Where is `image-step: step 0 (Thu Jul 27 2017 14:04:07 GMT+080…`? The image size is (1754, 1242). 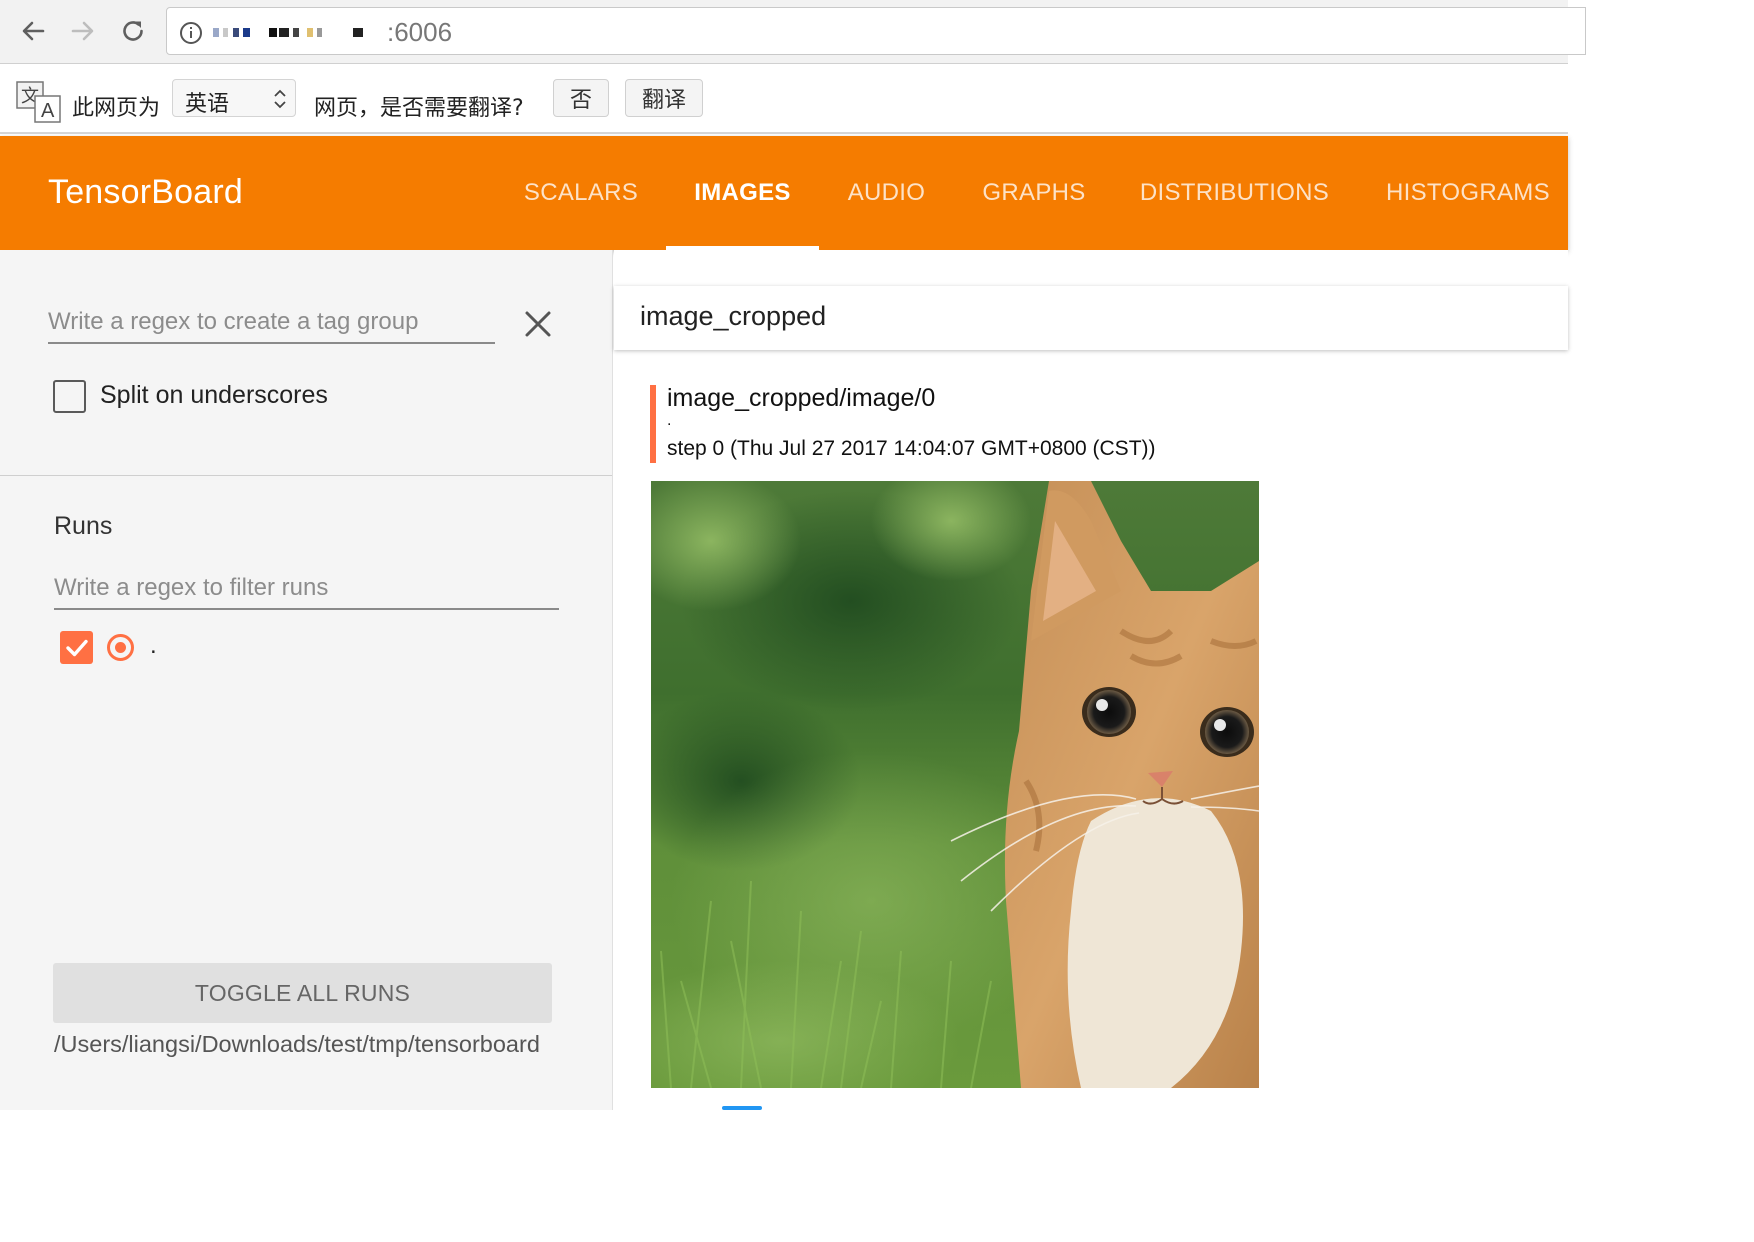 image-step: step 0 (Thu Jul 27 2017 14:04:07 GMT+080… is located at coordinates (911, 448).